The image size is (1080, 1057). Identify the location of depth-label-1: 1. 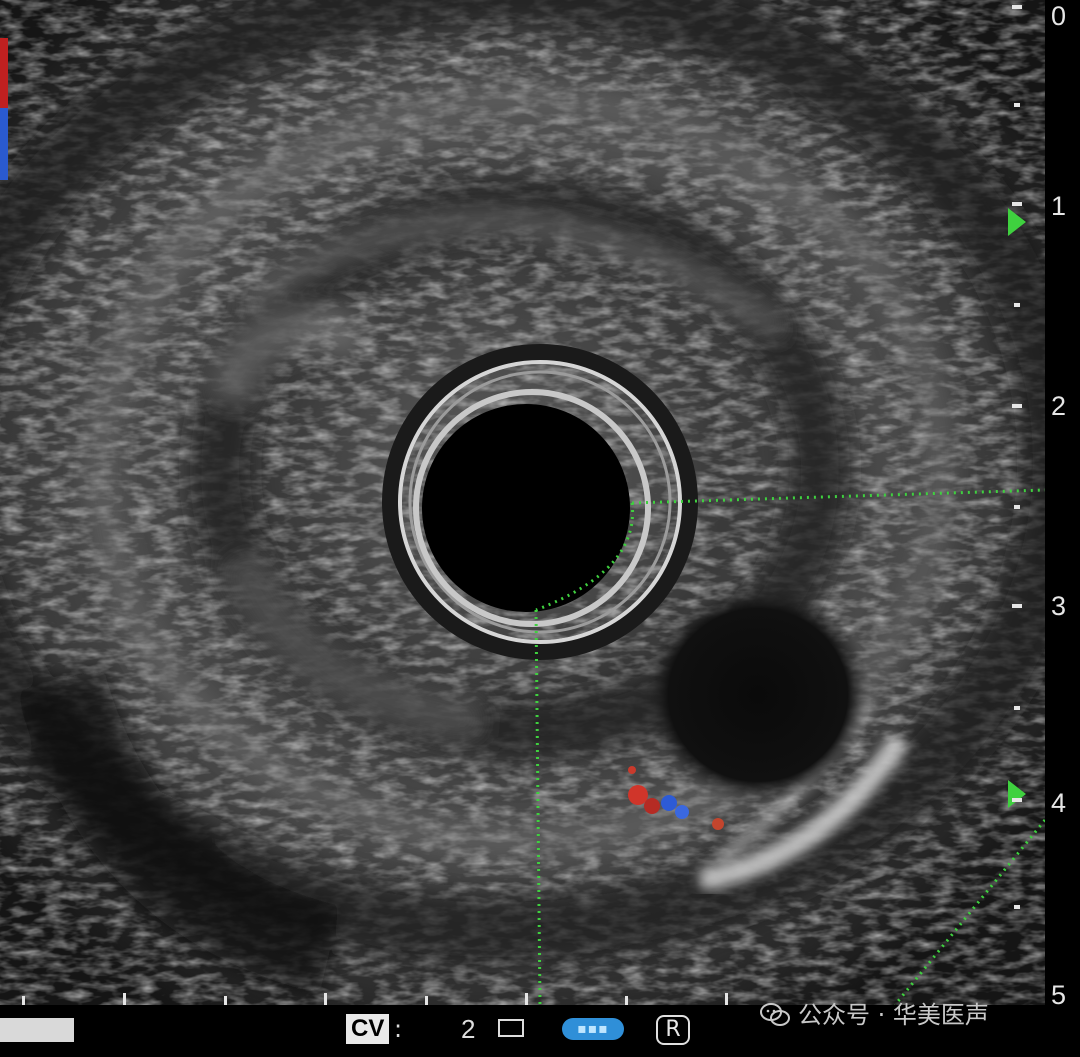
(1058, 206).